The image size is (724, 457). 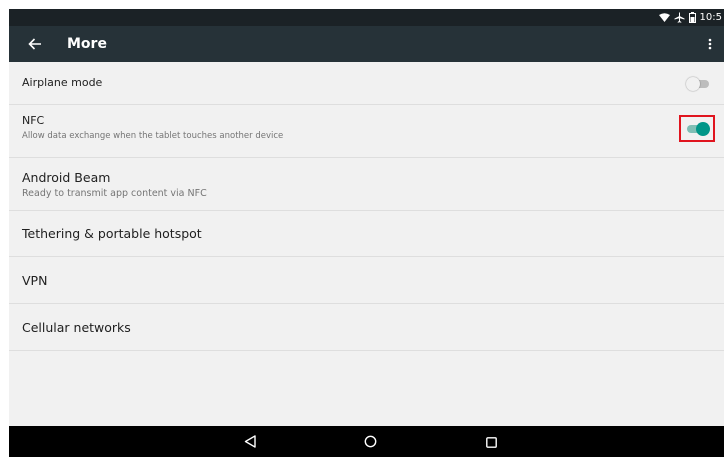 I want to click on android-beam-title: Android Beam, so click(x=66, y=177).